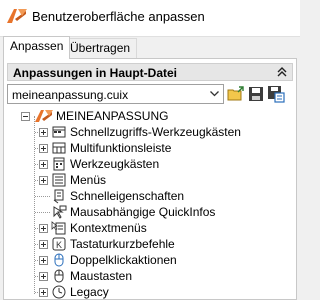 Image resolution: width=320 pixels, height=300 pixels. What do you see at coordinates (59, 164) in the screenshot?
I see `toolbars-icon` at bounding box center [59, 164].